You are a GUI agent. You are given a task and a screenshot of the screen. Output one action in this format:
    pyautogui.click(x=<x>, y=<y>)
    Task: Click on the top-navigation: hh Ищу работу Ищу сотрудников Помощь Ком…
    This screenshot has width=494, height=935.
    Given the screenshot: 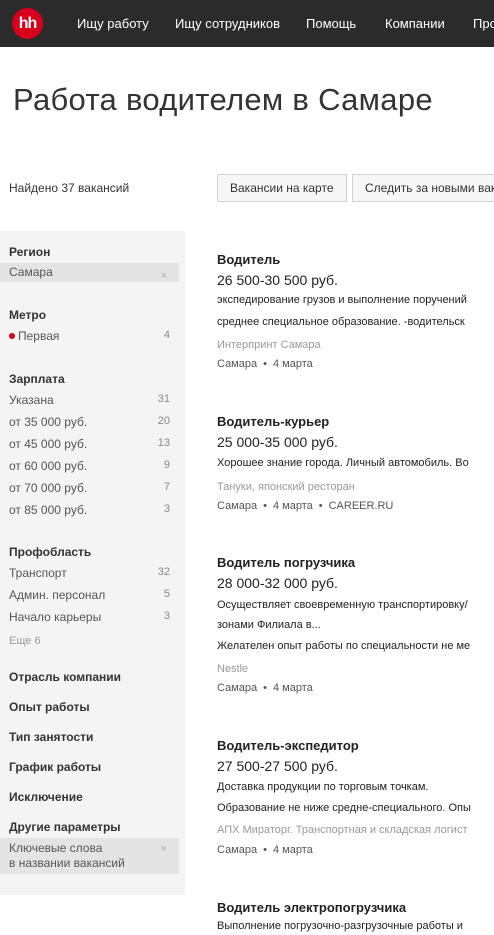 What is the action you would take?
    pyautogui.click(x=247, y=23)
    